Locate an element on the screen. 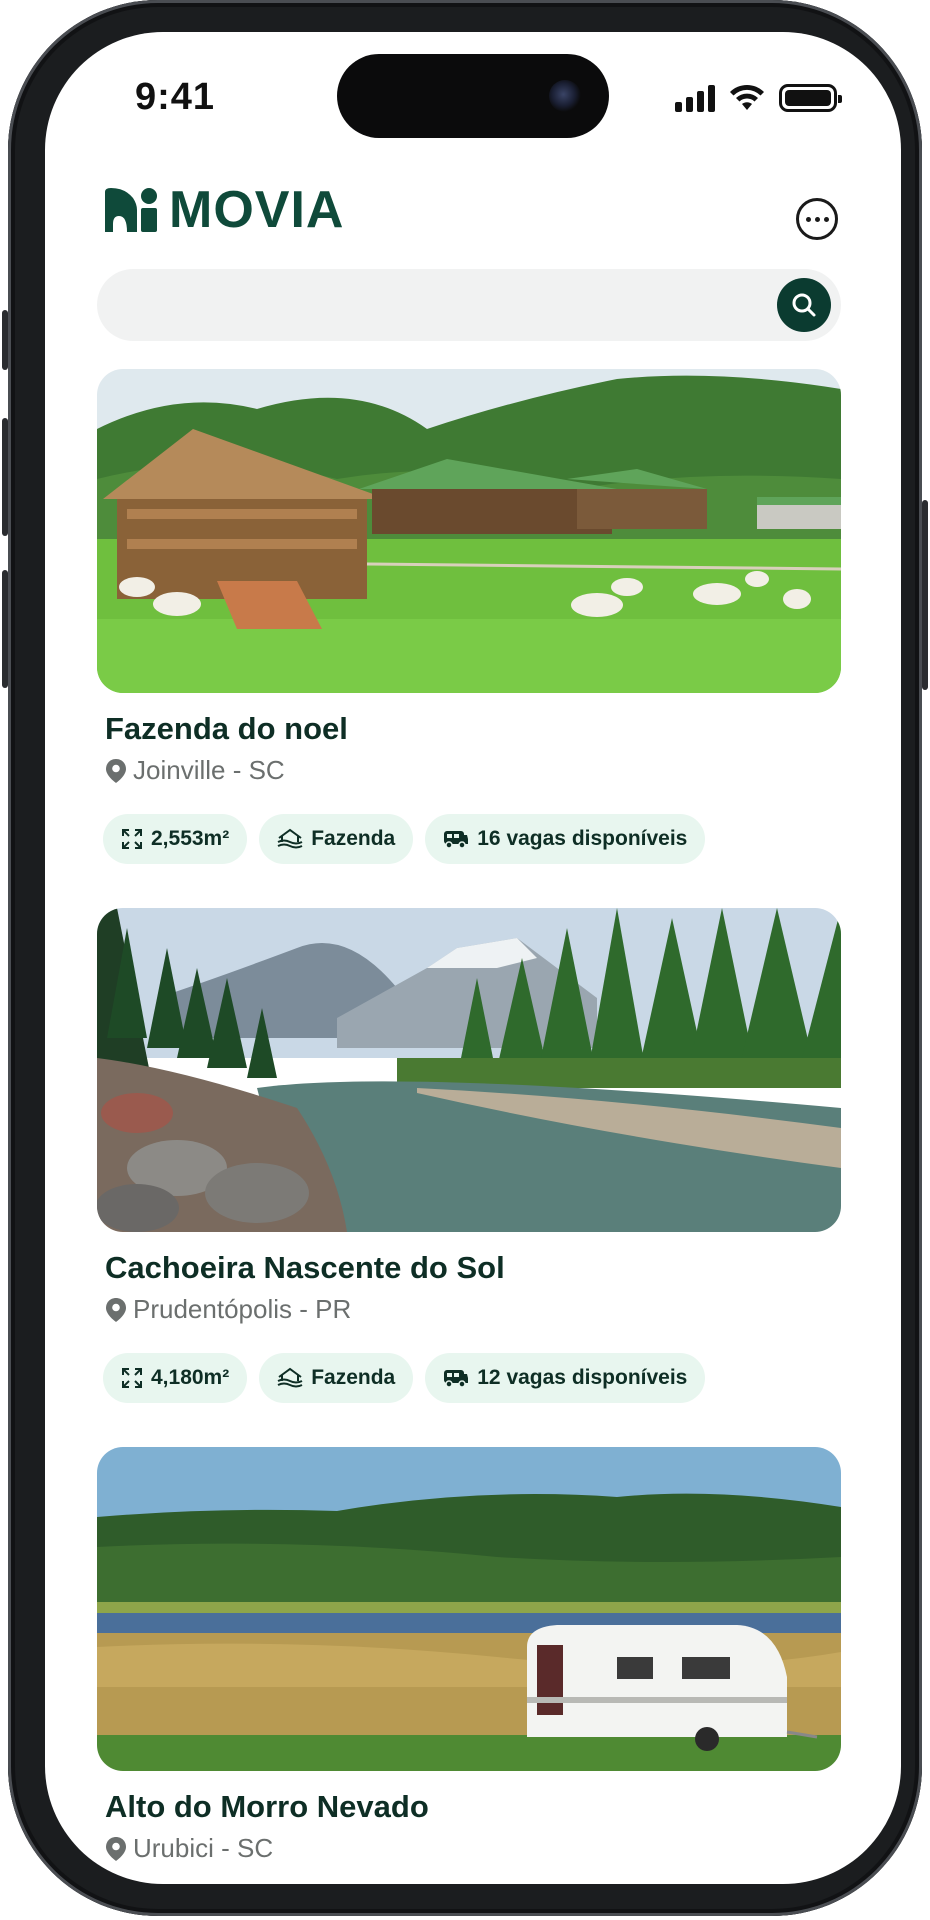  more-options-button is located at coordinates (817, 219).